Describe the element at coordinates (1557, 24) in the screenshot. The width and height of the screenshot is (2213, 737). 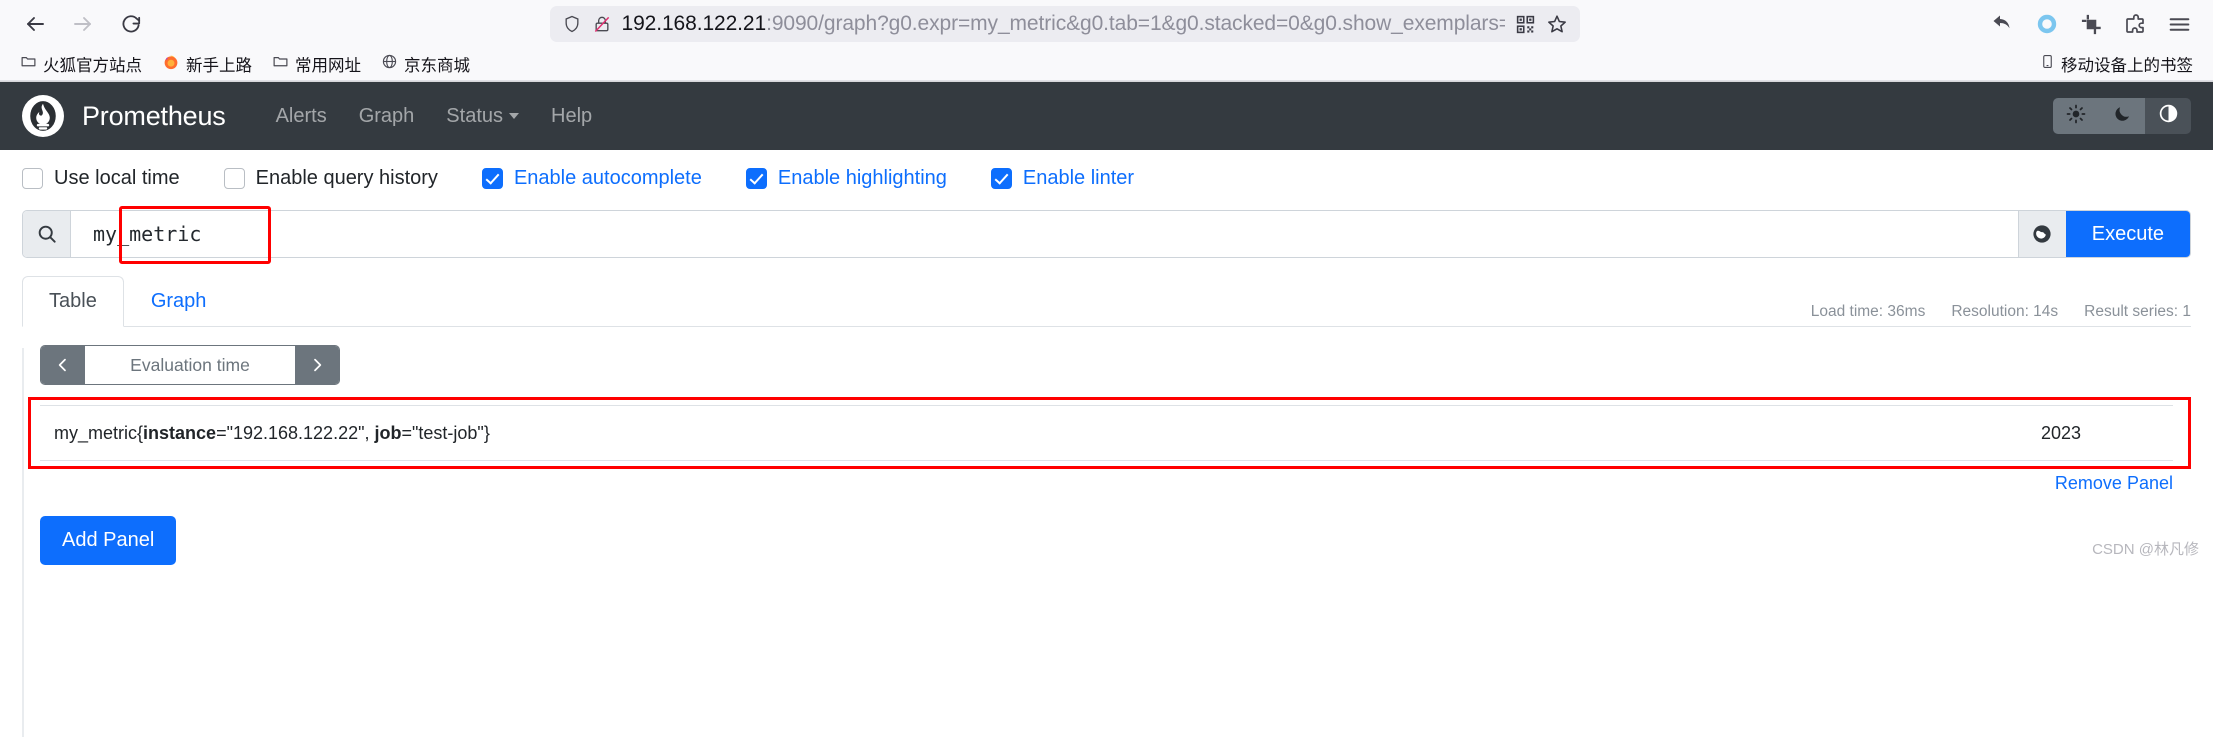
I see `bookmark-star-icon` at that location.